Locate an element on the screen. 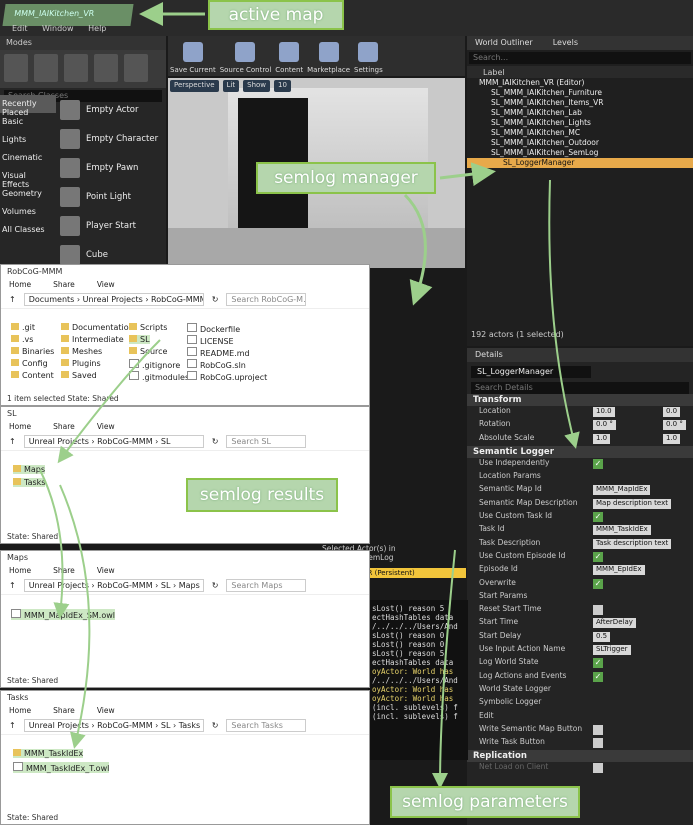 This screenshot has width=693, height=825. outliner-row: SL_MMM_IAIKitchen_SemLog is located at coordinates (580, 153).